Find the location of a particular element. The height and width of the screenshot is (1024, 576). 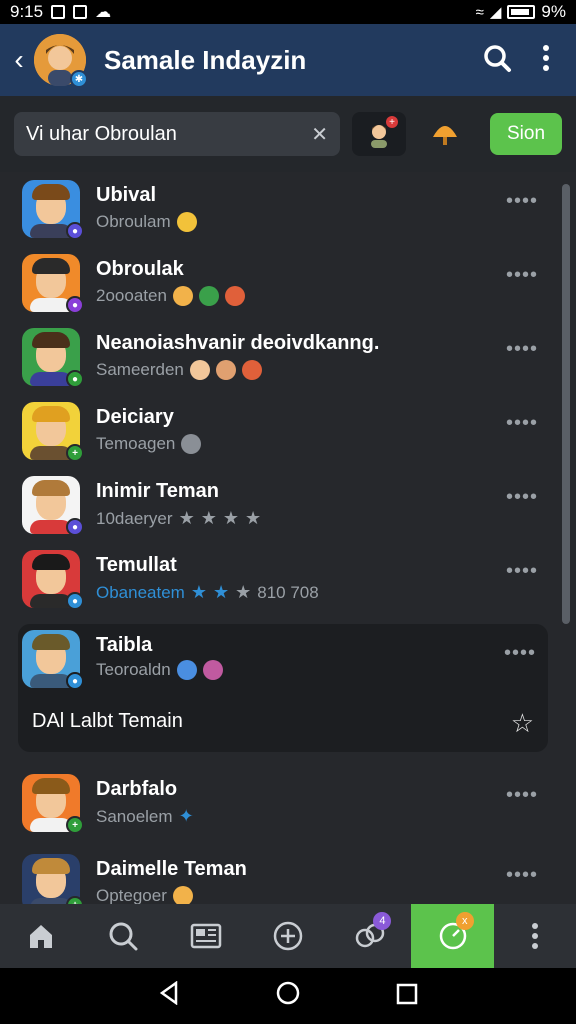

list-item: ● Temullat Obaneatem ★ ★ ★ 810 708 •••• is located at coordinates (280, 583).